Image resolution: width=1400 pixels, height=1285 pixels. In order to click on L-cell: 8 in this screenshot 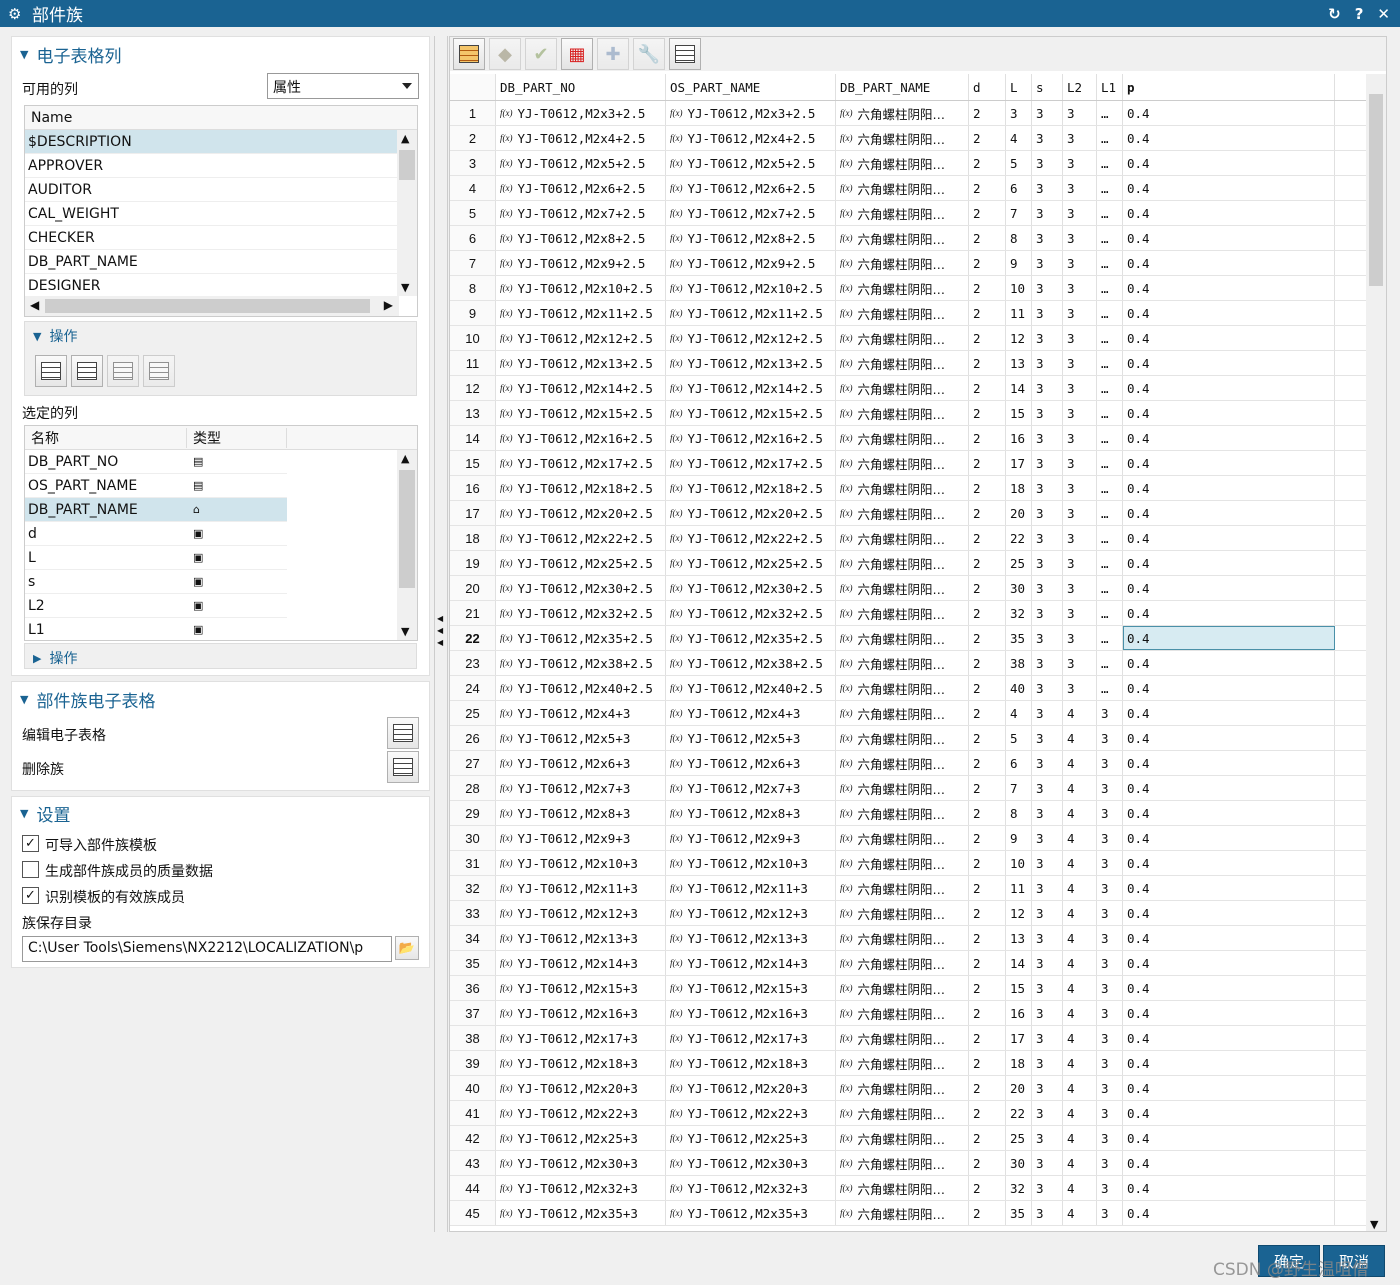, I will do `click(1019, 813)`.